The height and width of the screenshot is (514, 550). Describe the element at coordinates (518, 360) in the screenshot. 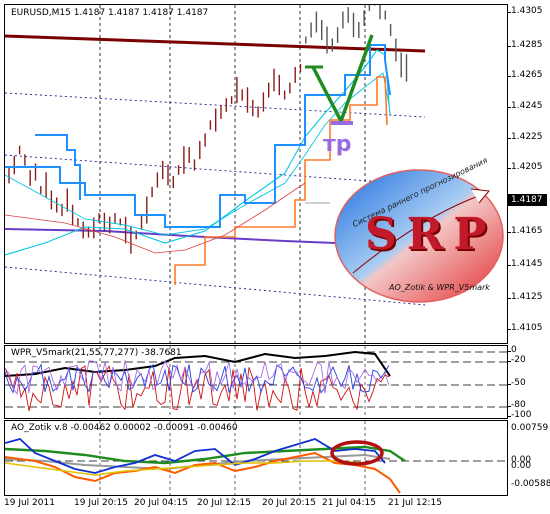

I see `wpr-tick-label: -20` at that location.